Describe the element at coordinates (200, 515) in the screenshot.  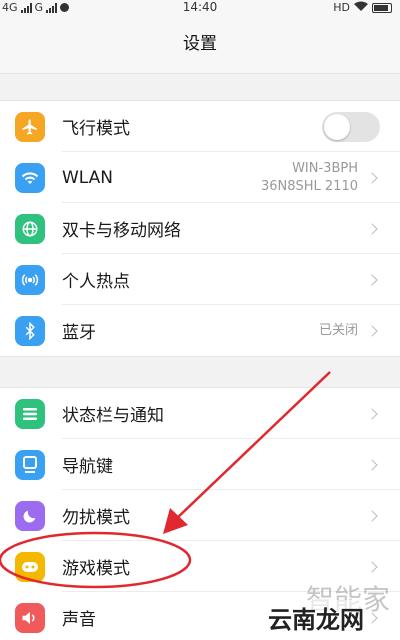
I see `settings-row-do-not-disturb: 勿扰模式` at that location.